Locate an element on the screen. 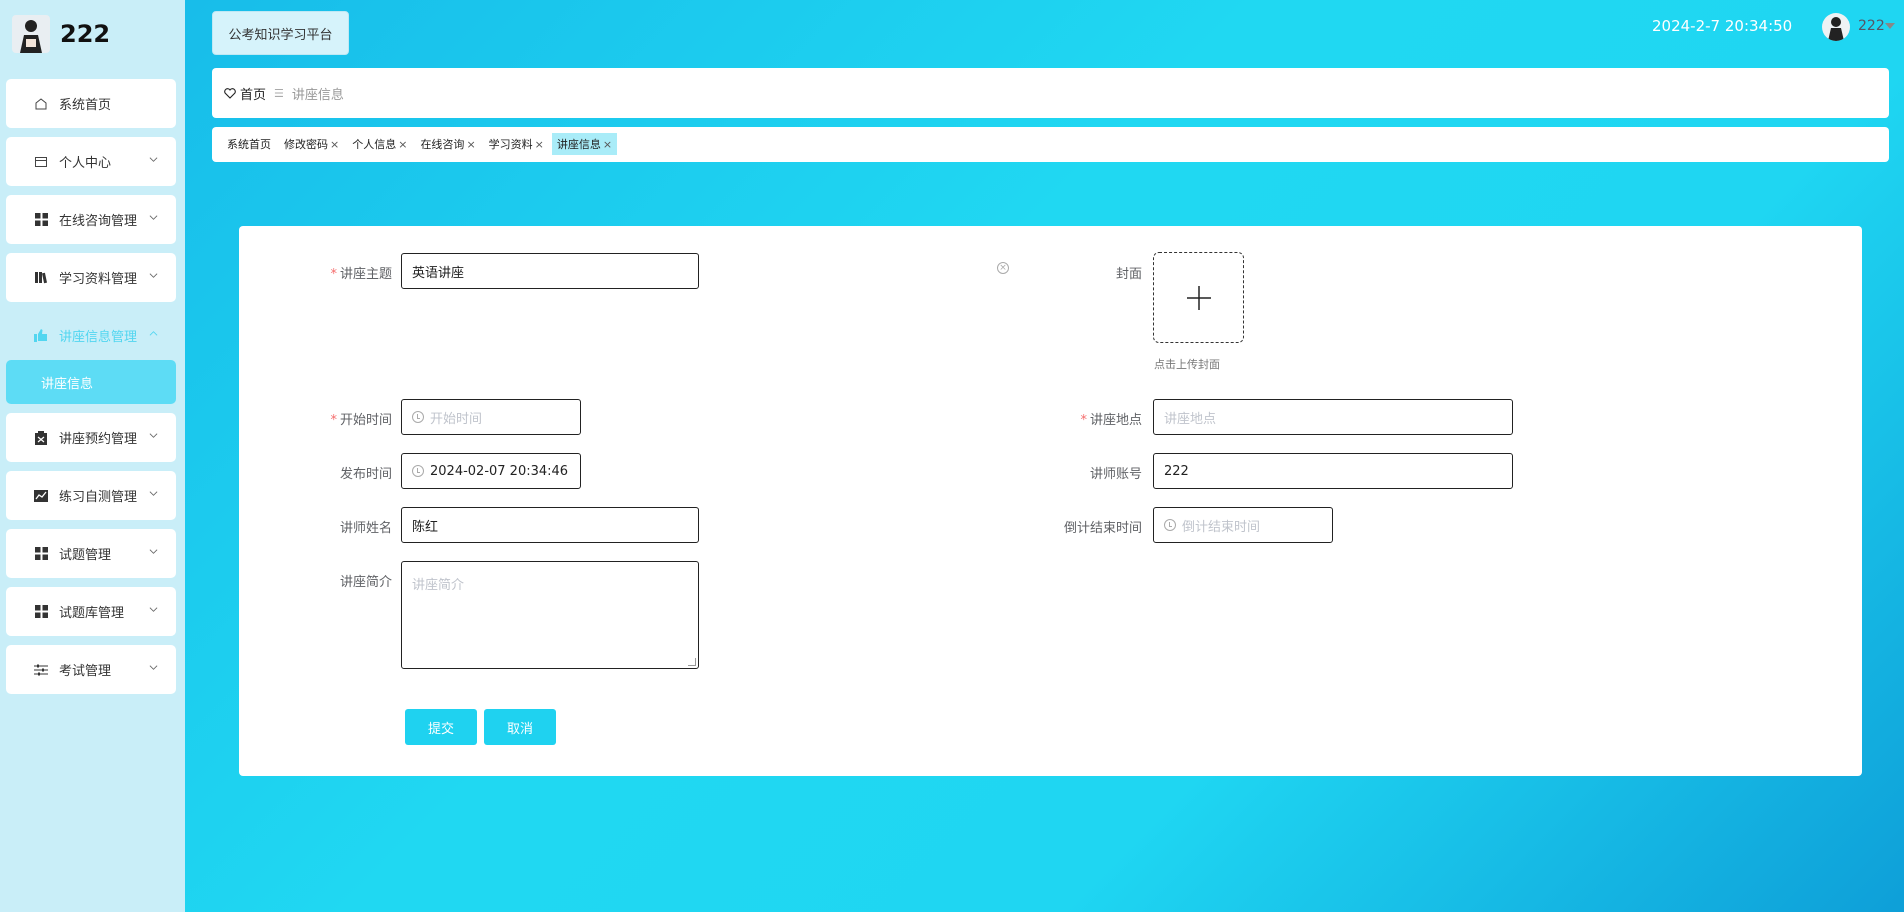 The width and height of the screenshot is (1904, 912). sidebar-item-label: 考试管理 is located at coordinates (85, 671).